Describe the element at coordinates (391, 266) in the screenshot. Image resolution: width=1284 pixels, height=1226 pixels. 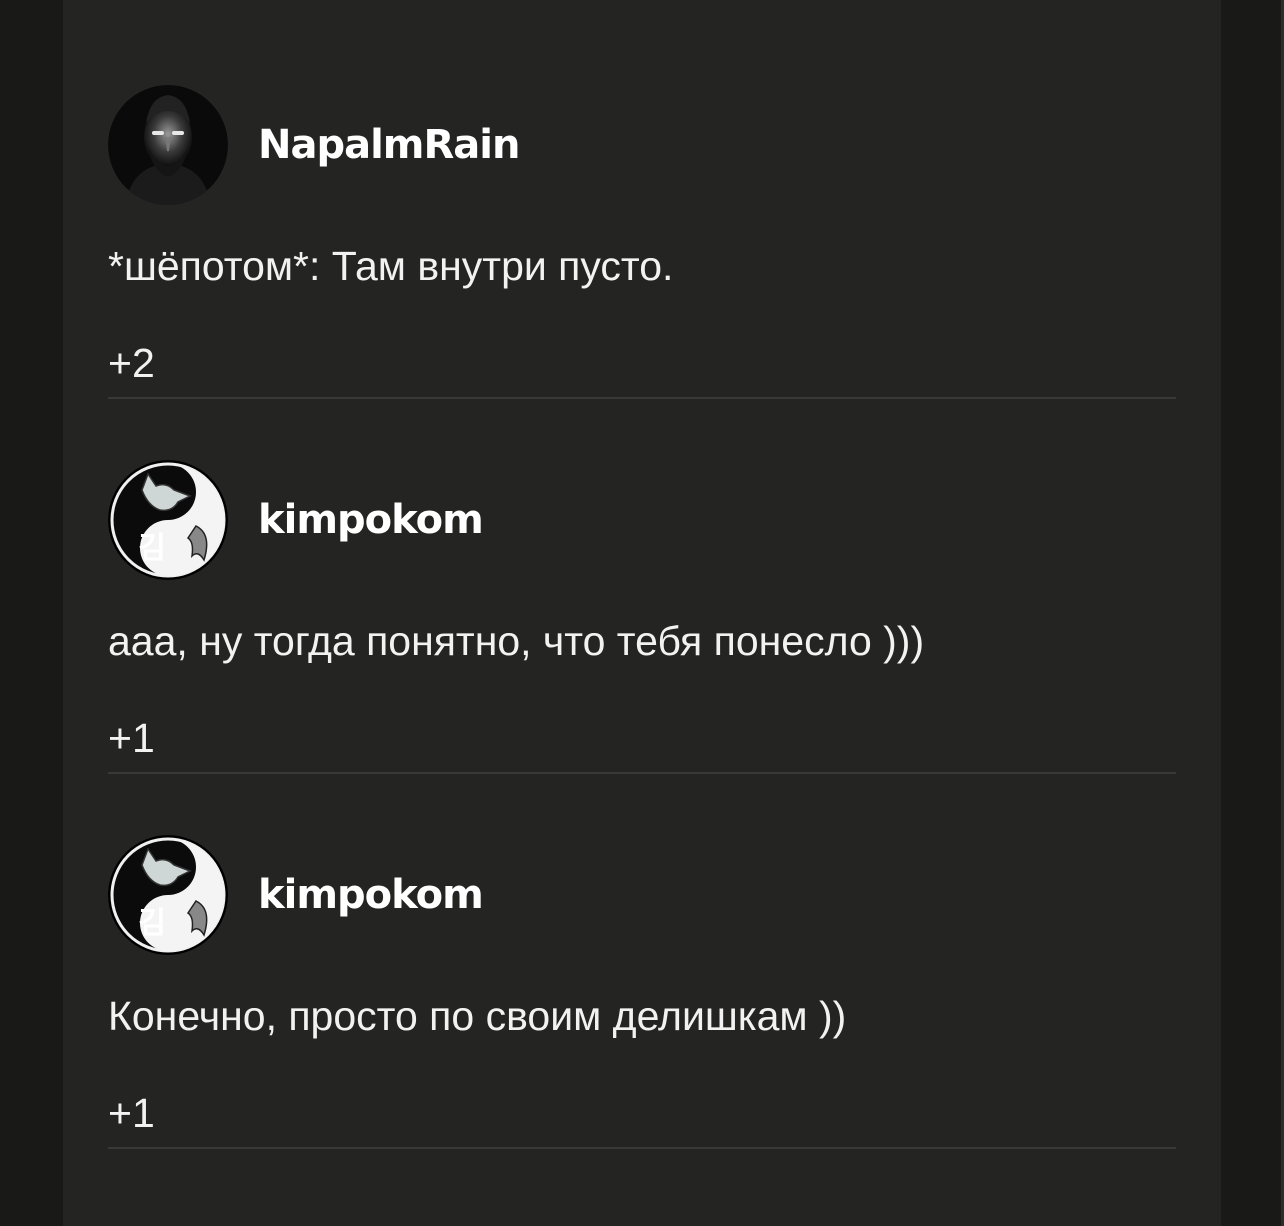
I see `comment-text: *шёпотом*: Там внутри пусто.` at that location.